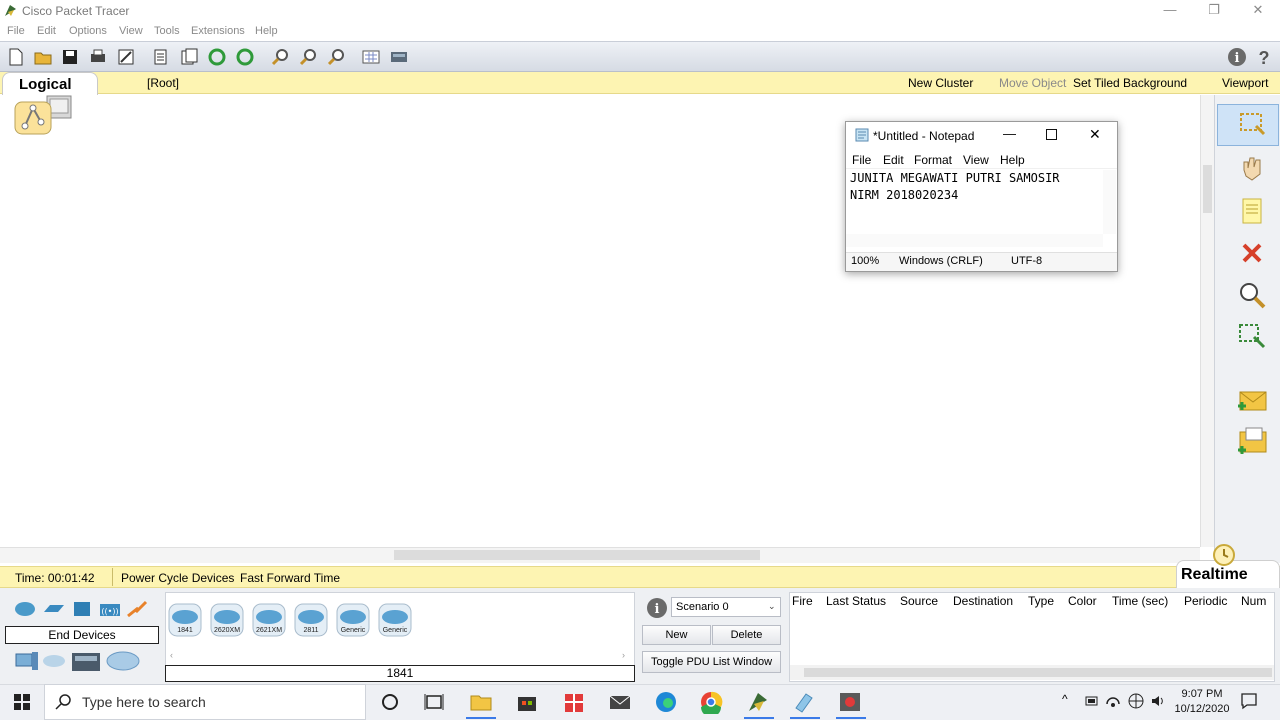 The image size is (1280, 720). Describe the element at coordinates (1130, 83) in the screenshot. I see `set-tiled-background-button: Set Tiled Background` at that location.